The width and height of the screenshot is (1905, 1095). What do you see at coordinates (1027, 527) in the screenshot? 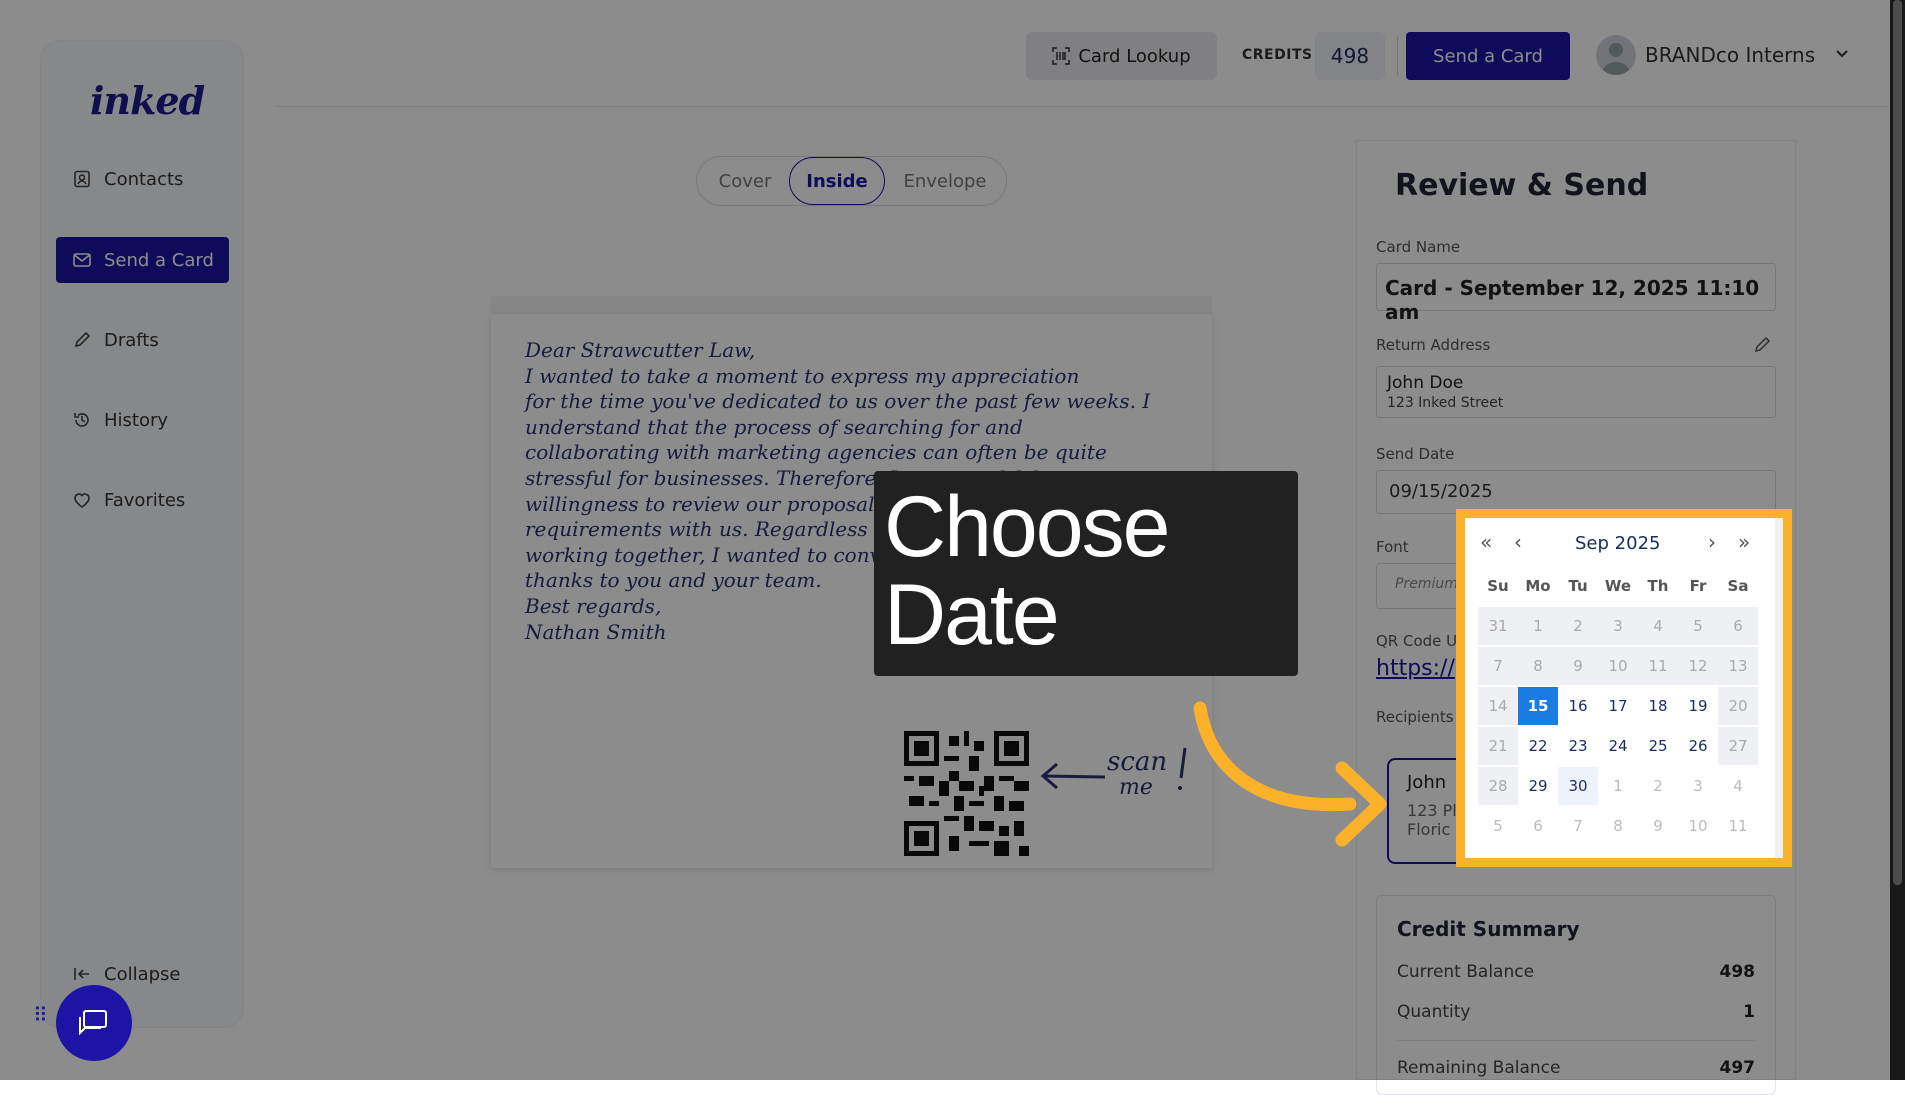
I see `tooltip-line: Choose` at bounding box center [1027, 527].